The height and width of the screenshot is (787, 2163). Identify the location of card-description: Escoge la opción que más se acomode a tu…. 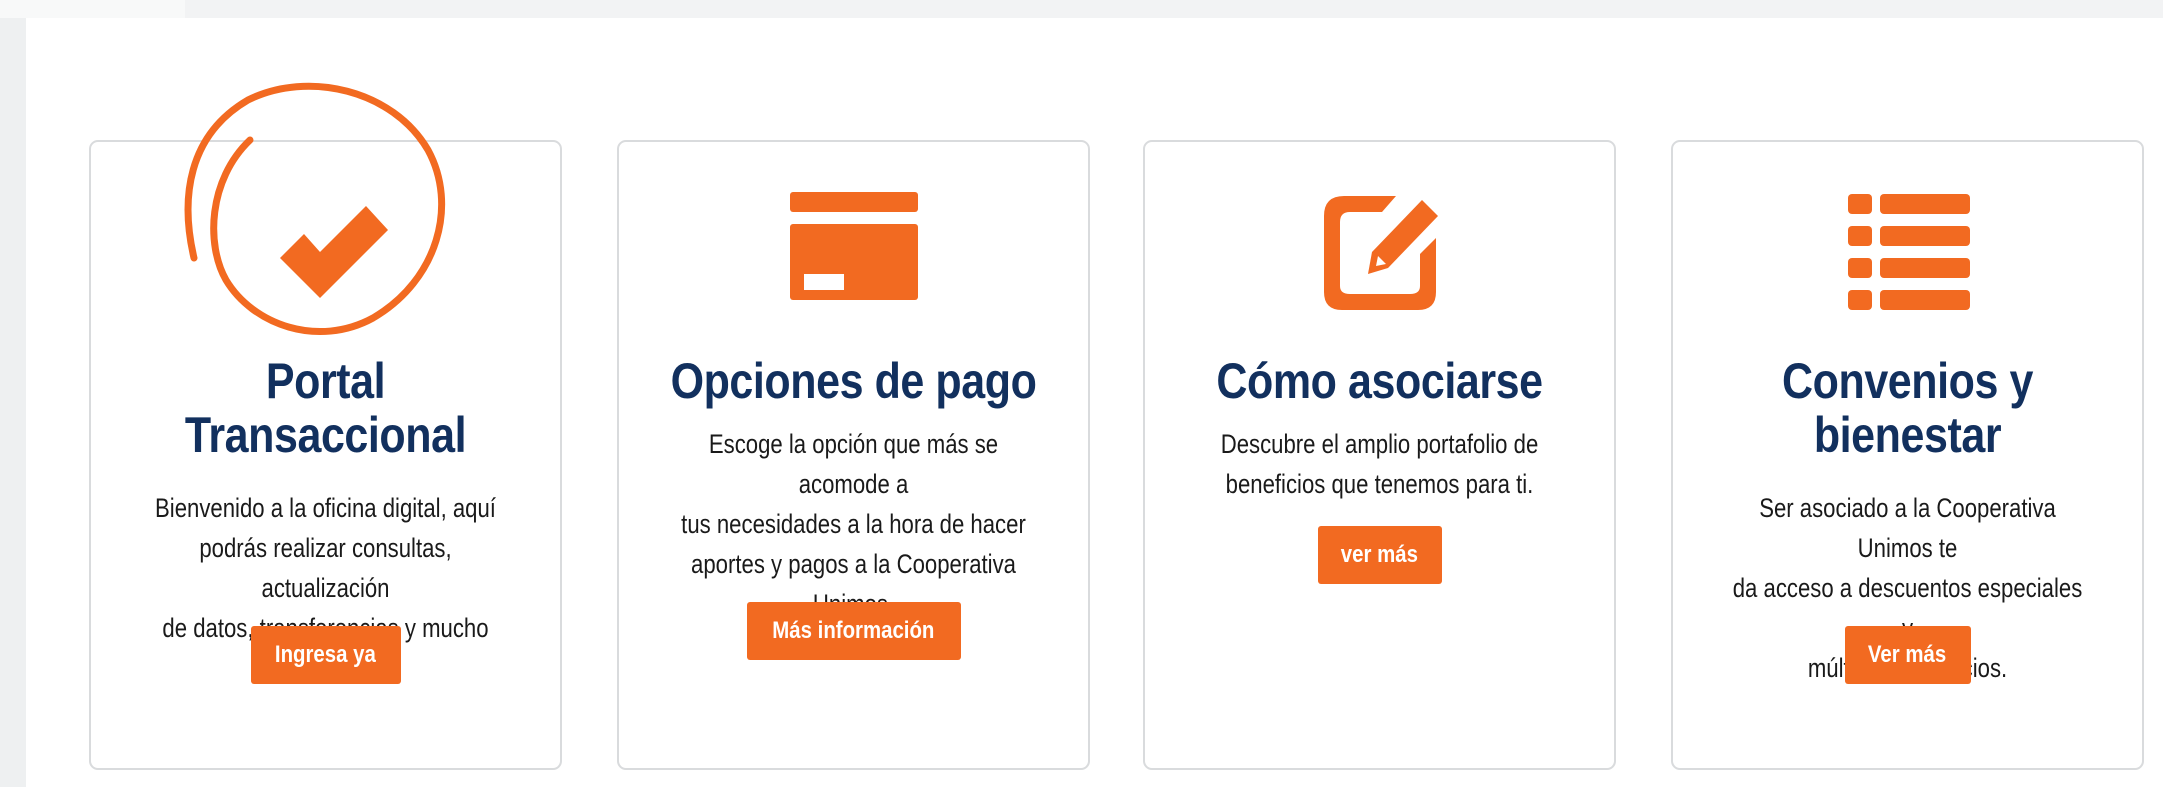
(853, 524).